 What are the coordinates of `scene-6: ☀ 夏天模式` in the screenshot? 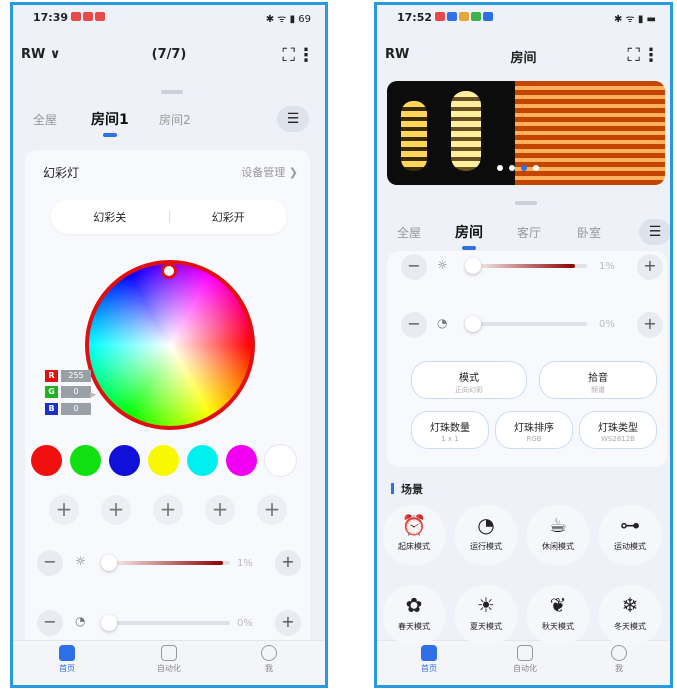 It's located at (486, 615).